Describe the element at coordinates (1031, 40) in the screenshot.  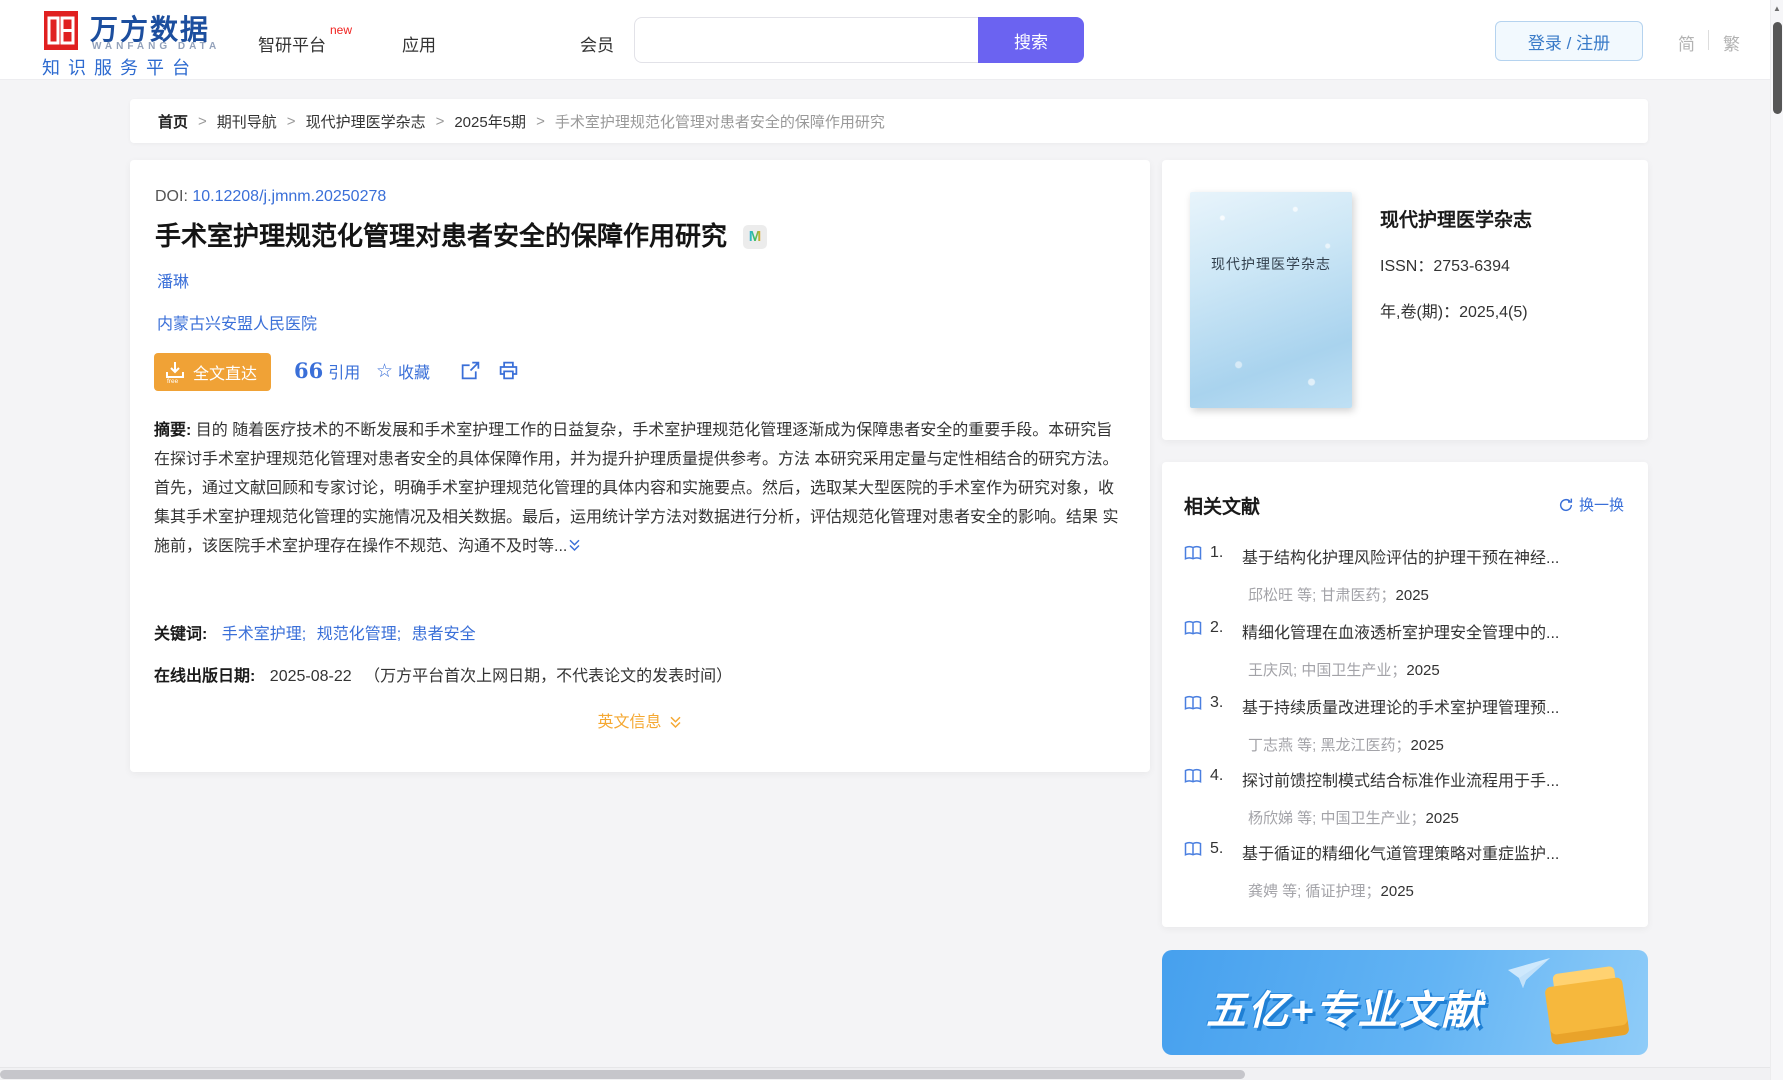
I see `search-button: 搜索` at that location.